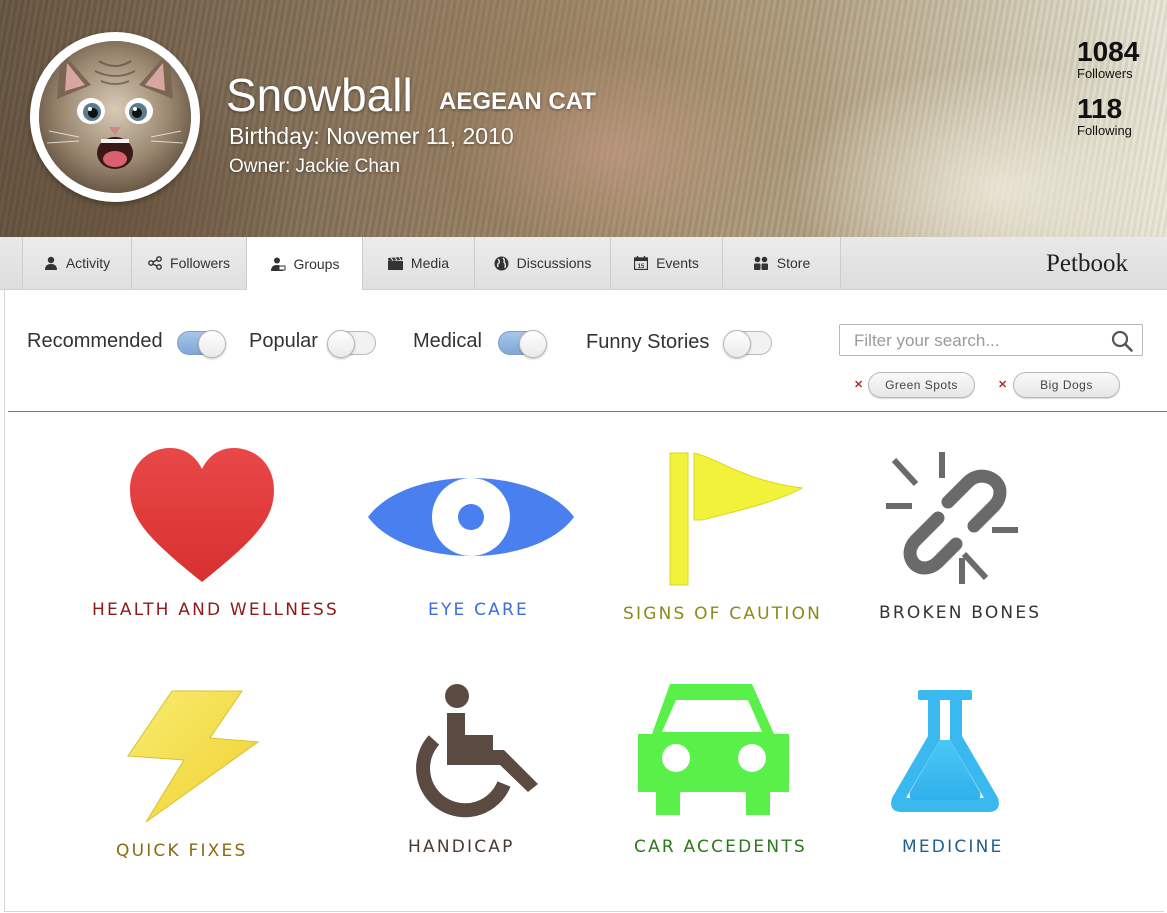 The image size is (1167, 913). Describe the element at coordinates (430, 263) in the screenshot. I see `tab-media-label: Media` at that location.